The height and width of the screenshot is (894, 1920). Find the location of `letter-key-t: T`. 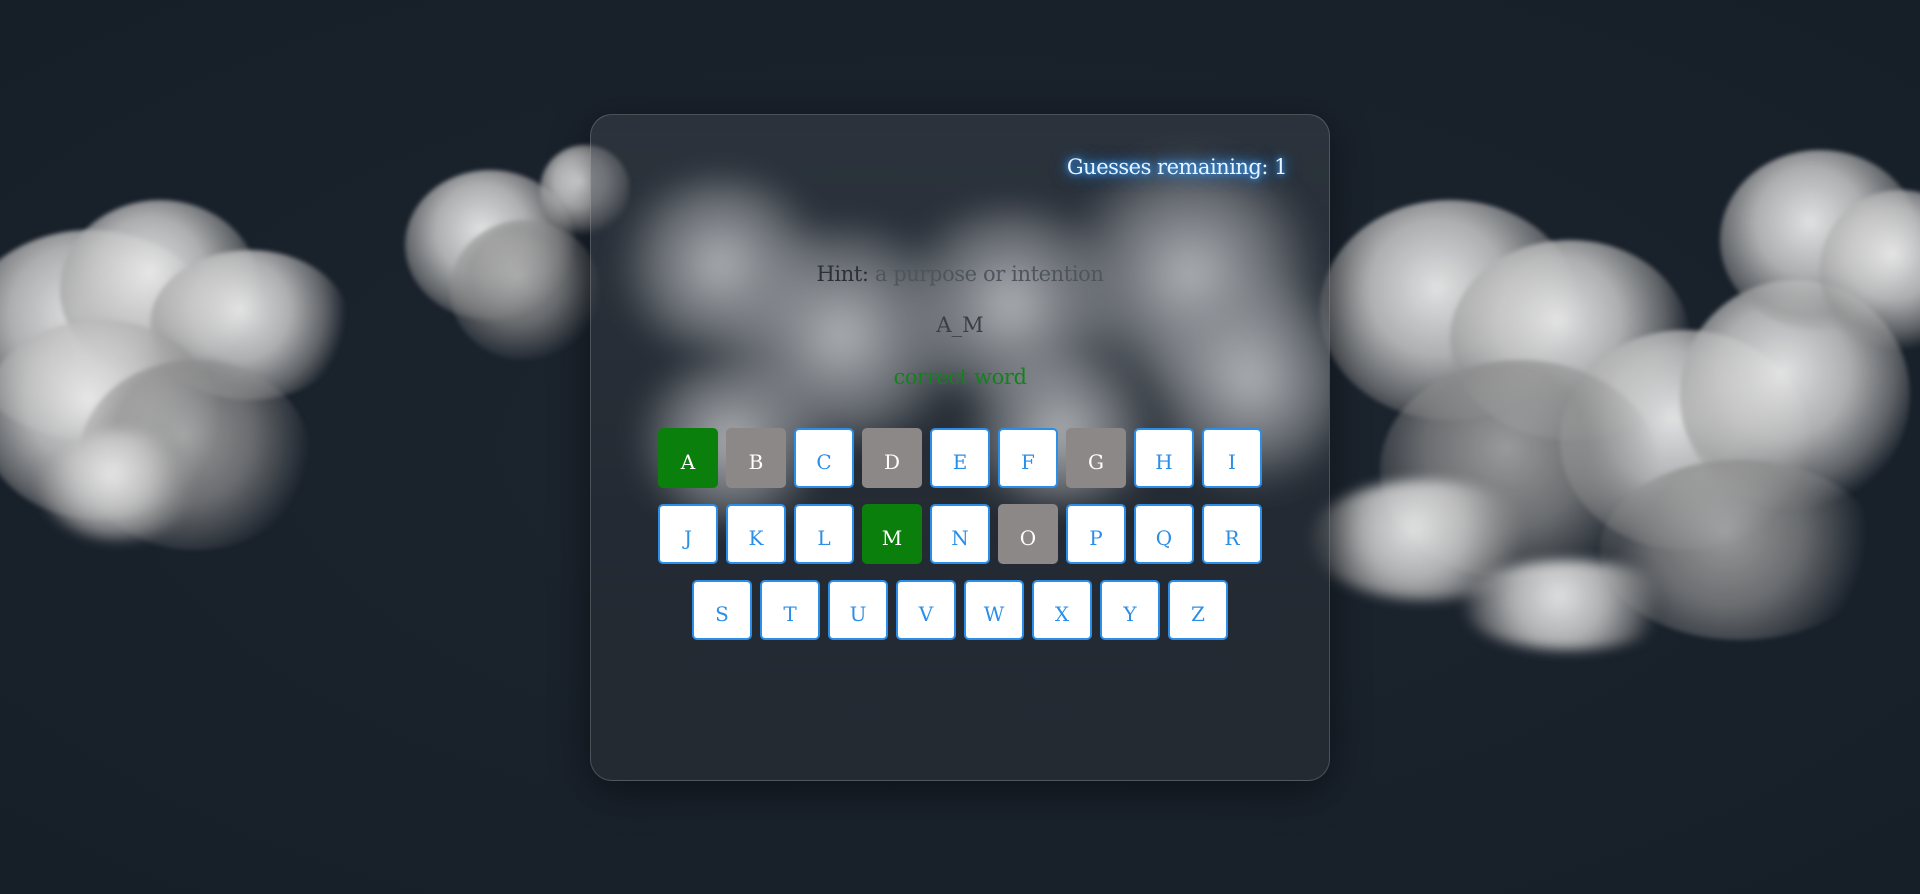

letter-key-t: T is located at coordinates (790, 610).